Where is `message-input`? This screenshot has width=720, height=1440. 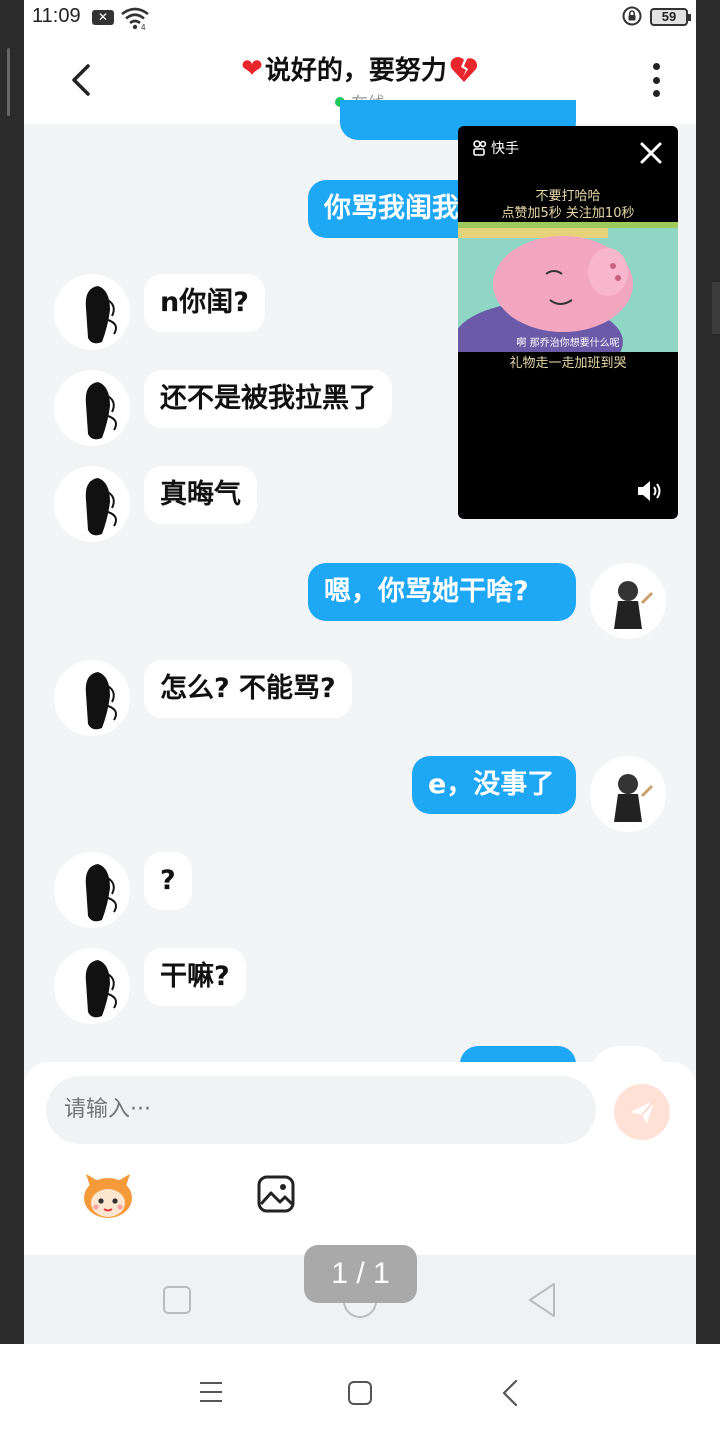 message-input is located at coordinates (321, 1110).